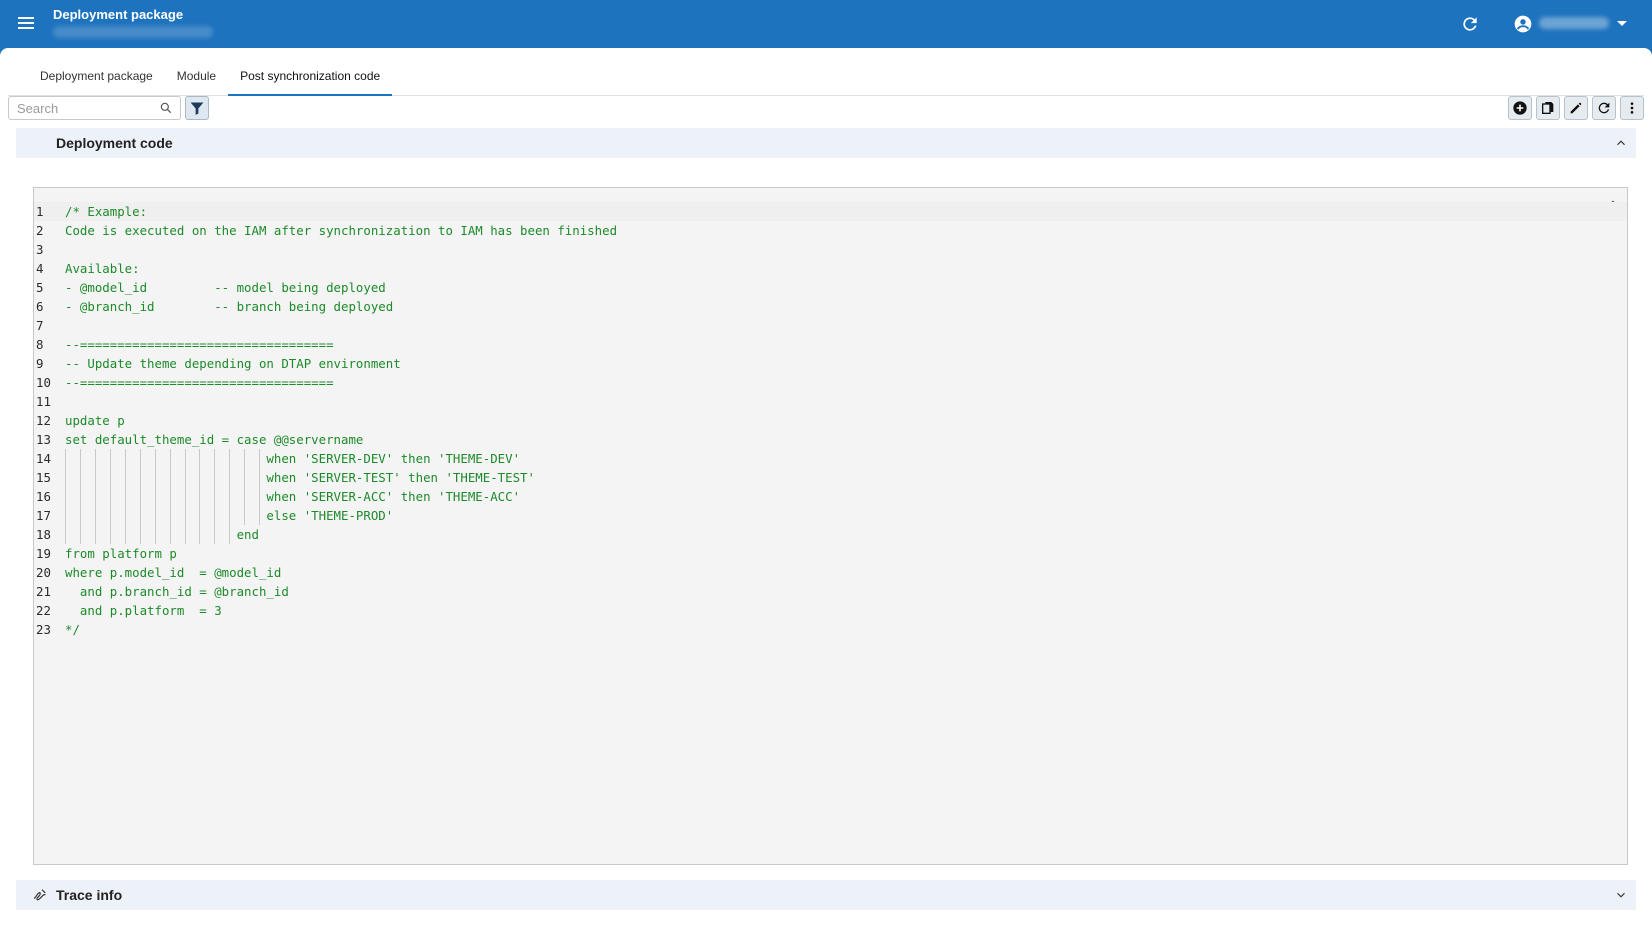 Image resolution: width=1652 pixels, height=940 pixels. I want to click on trace-info-section-header: Trace info, so click(826, 895).